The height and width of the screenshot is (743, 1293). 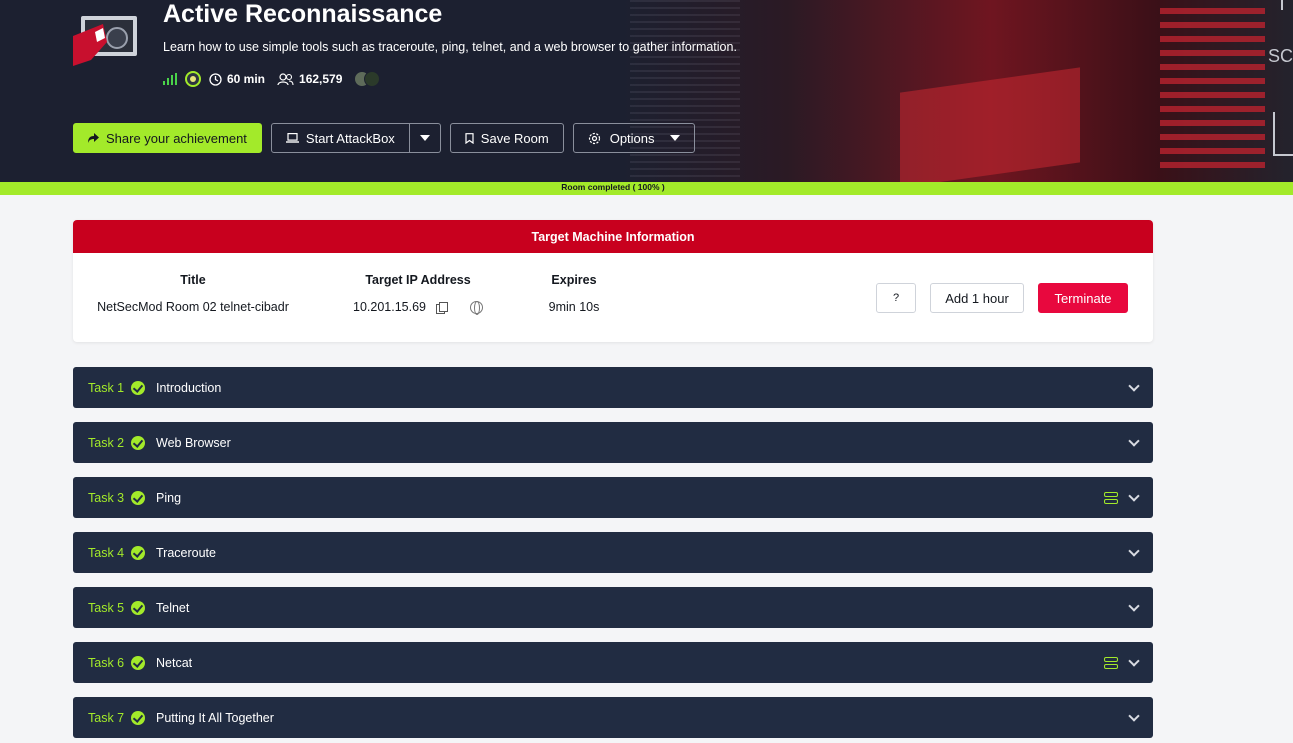 What do you see at coordinates (193, 280) in the screenshot?
I see `target-title-header: Title` at bounding box center [193, 280].